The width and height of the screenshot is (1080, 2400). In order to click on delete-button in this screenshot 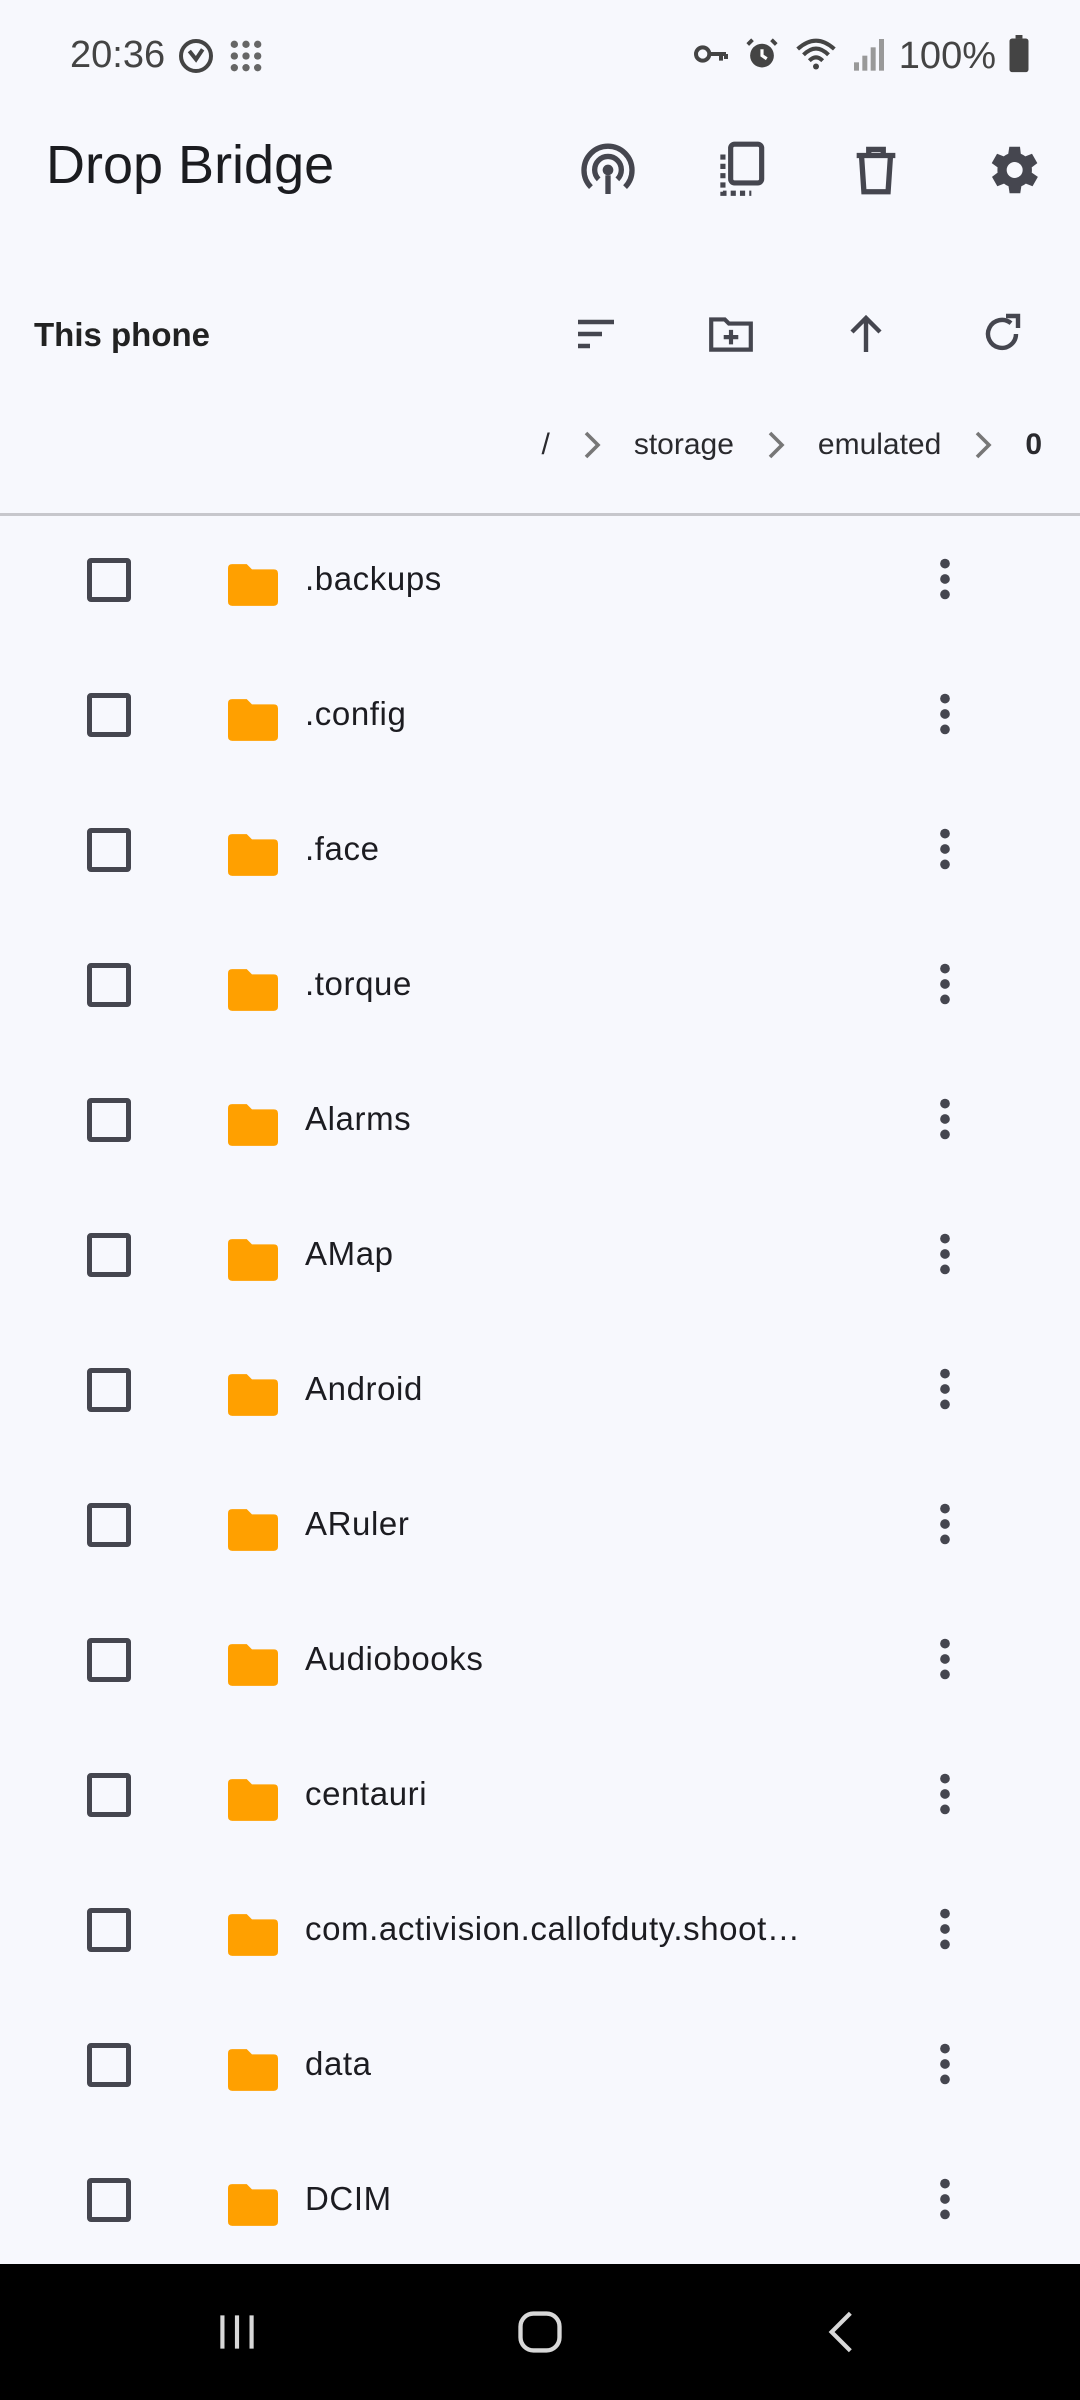, I will do `click(876, 172)`.